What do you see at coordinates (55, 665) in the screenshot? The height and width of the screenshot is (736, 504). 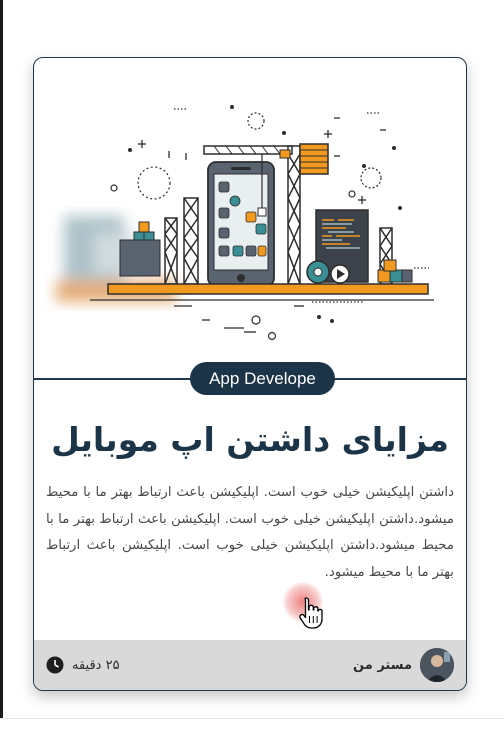 I see `clock-icon` at bounding box center [55, 665].